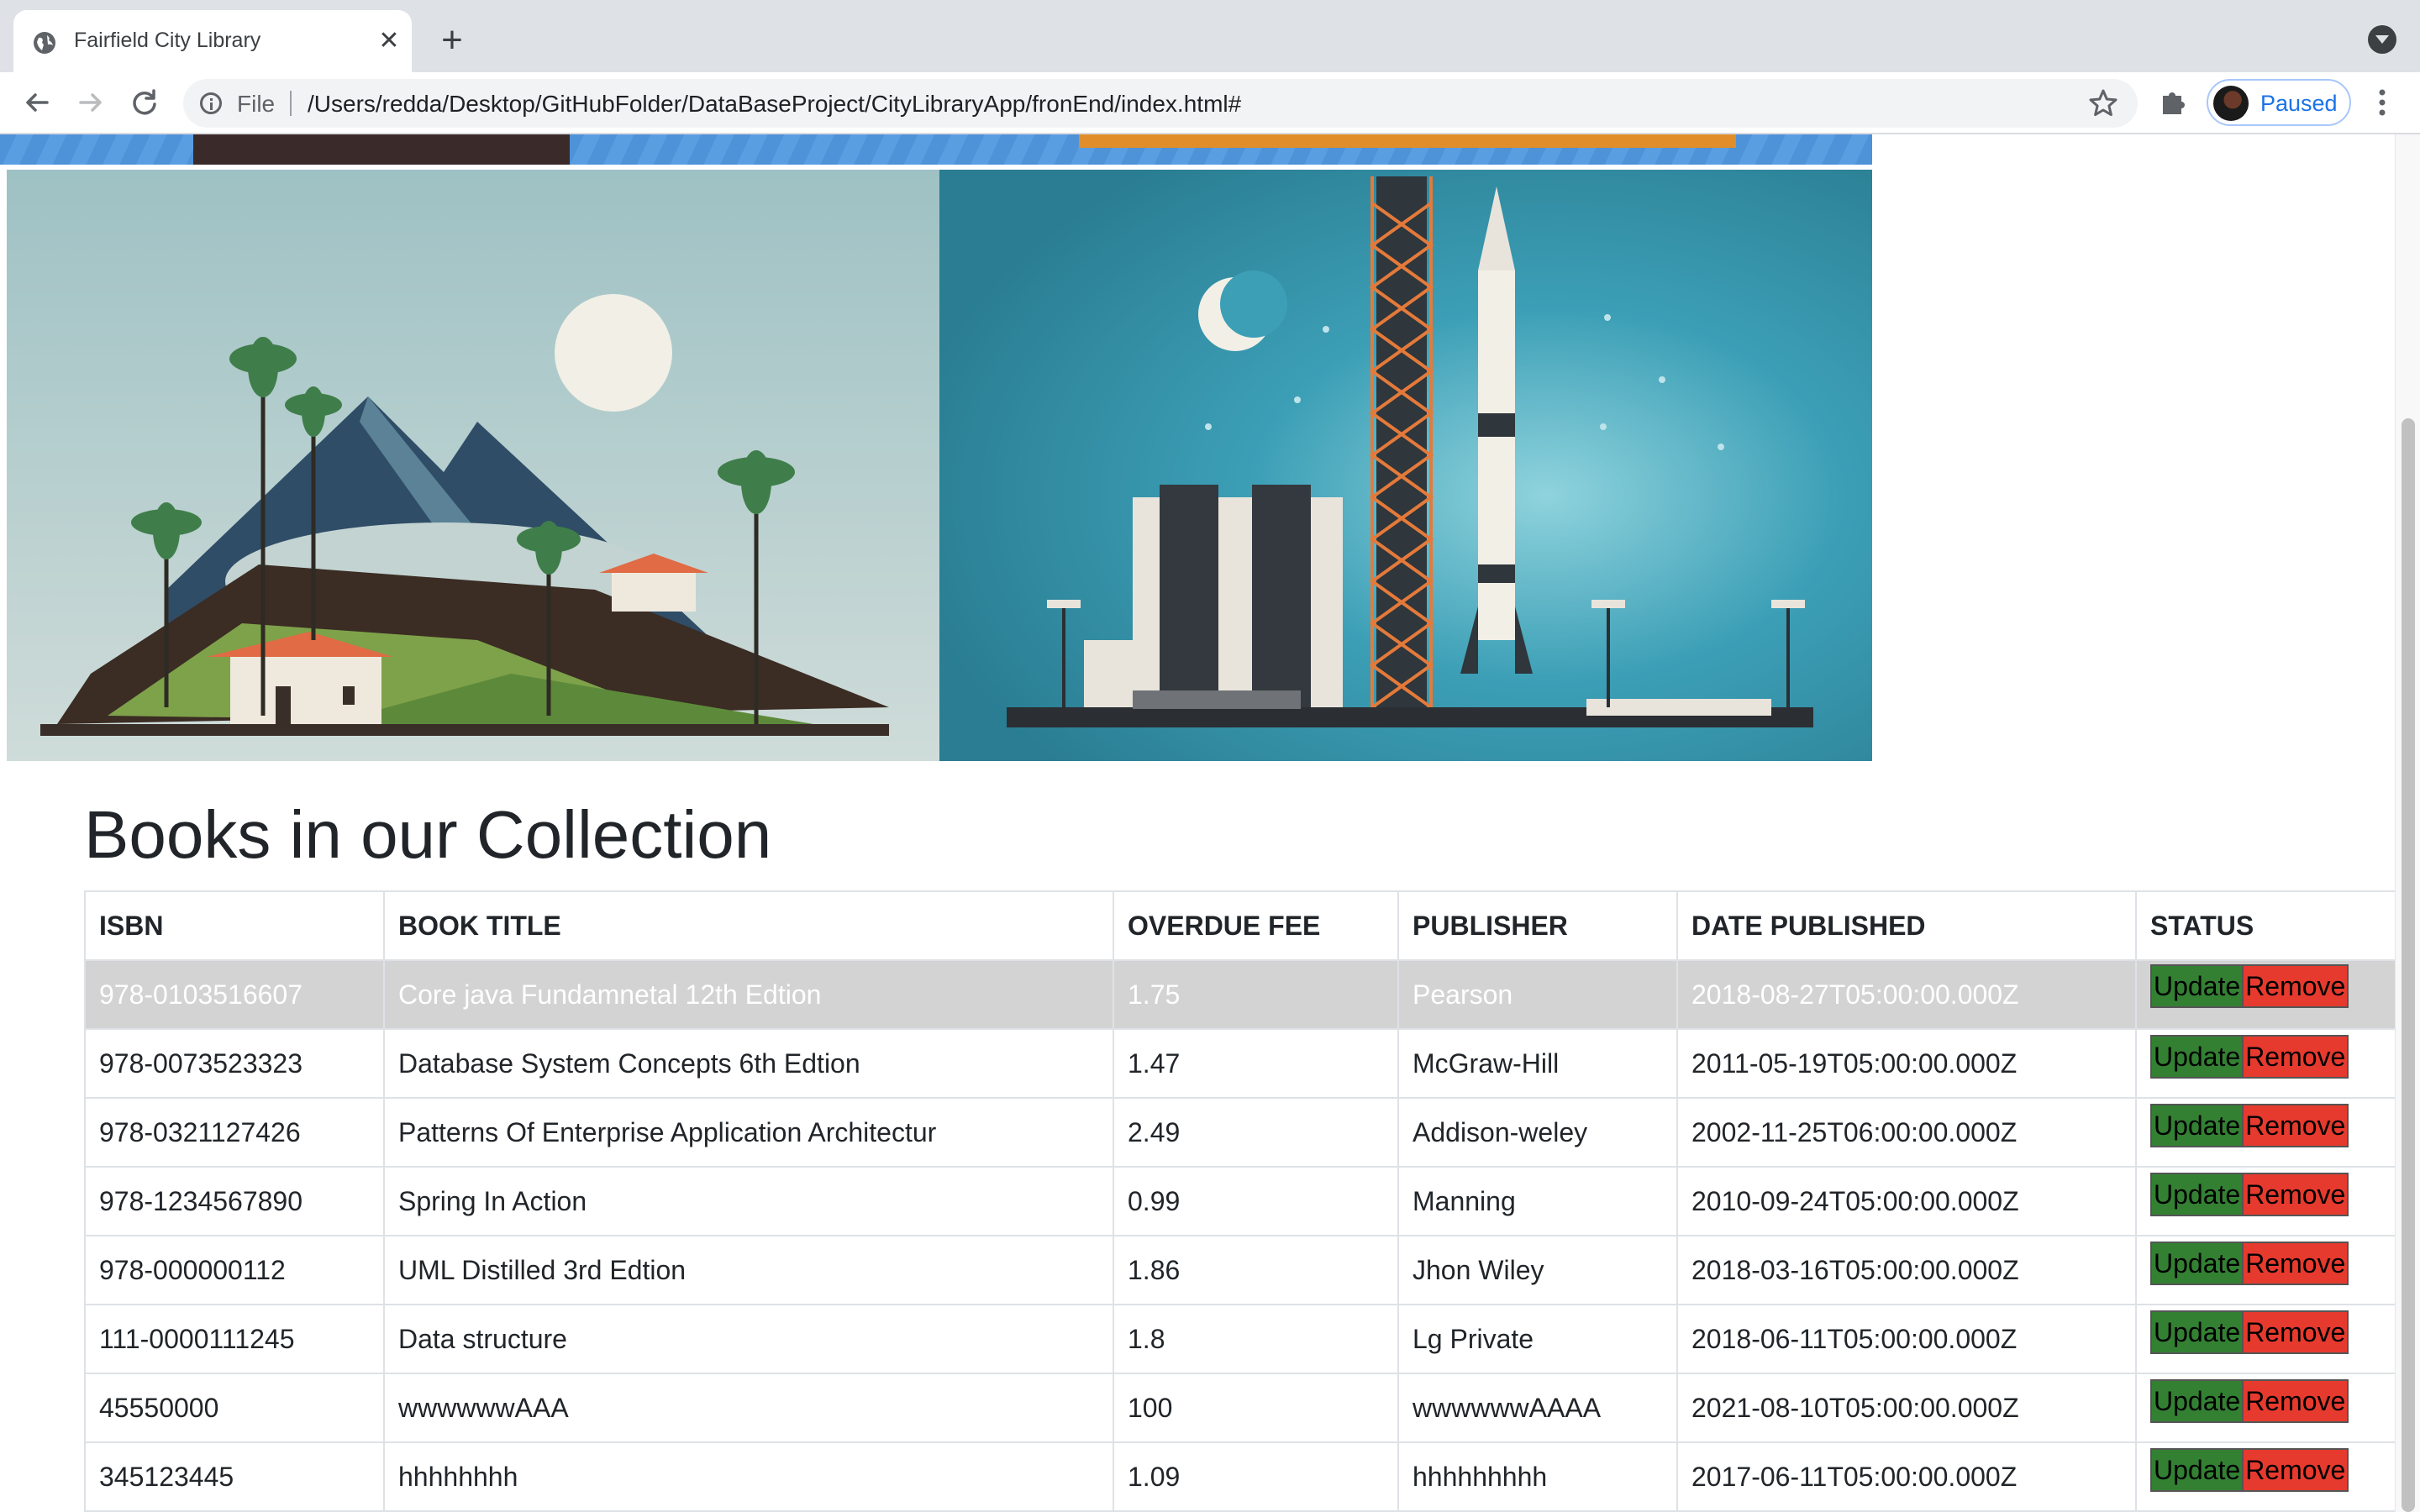 This screenshot has height=1512, width=2420. What do you see at coordinates (167, 40) in the screenshot?
I see `tab-title: Fairfield City Library` at bounding box center [167, 40].